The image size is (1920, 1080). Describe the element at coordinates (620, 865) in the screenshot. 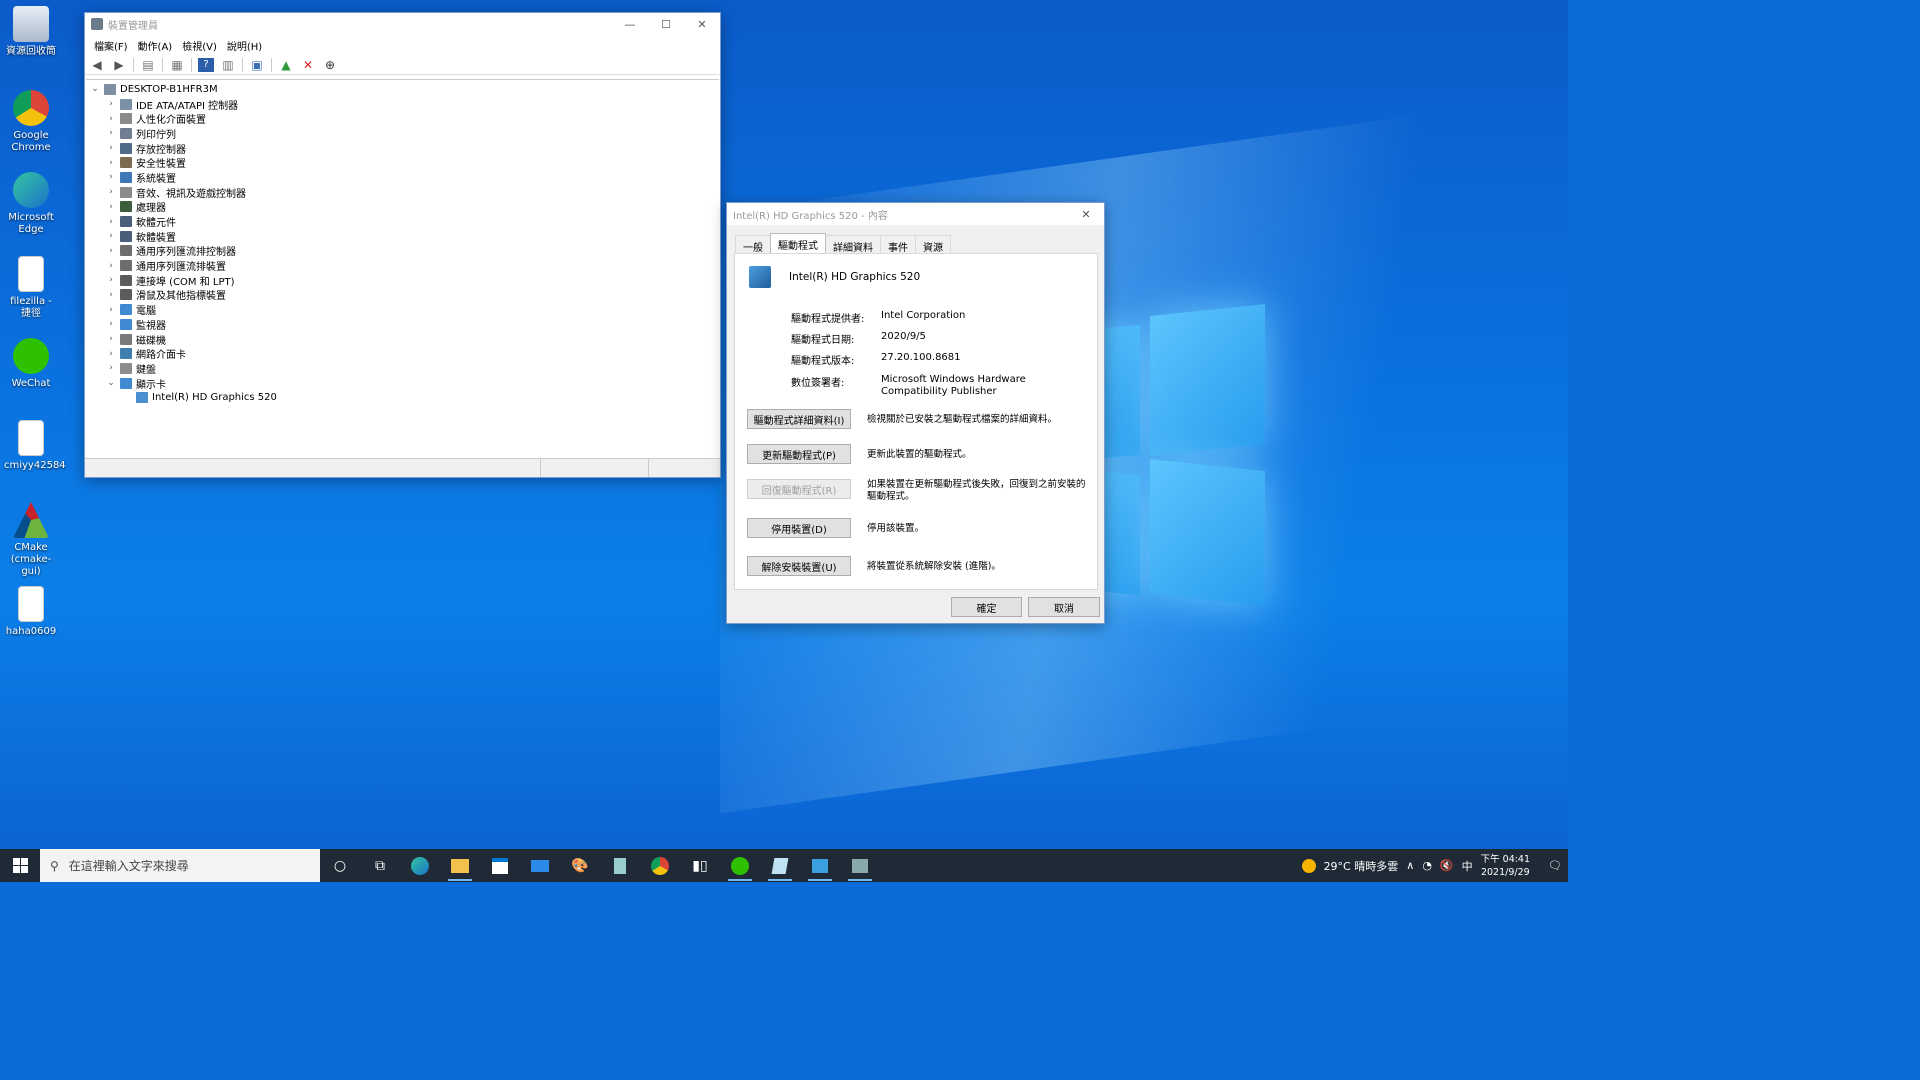

I see `calculator-icon` at that location.